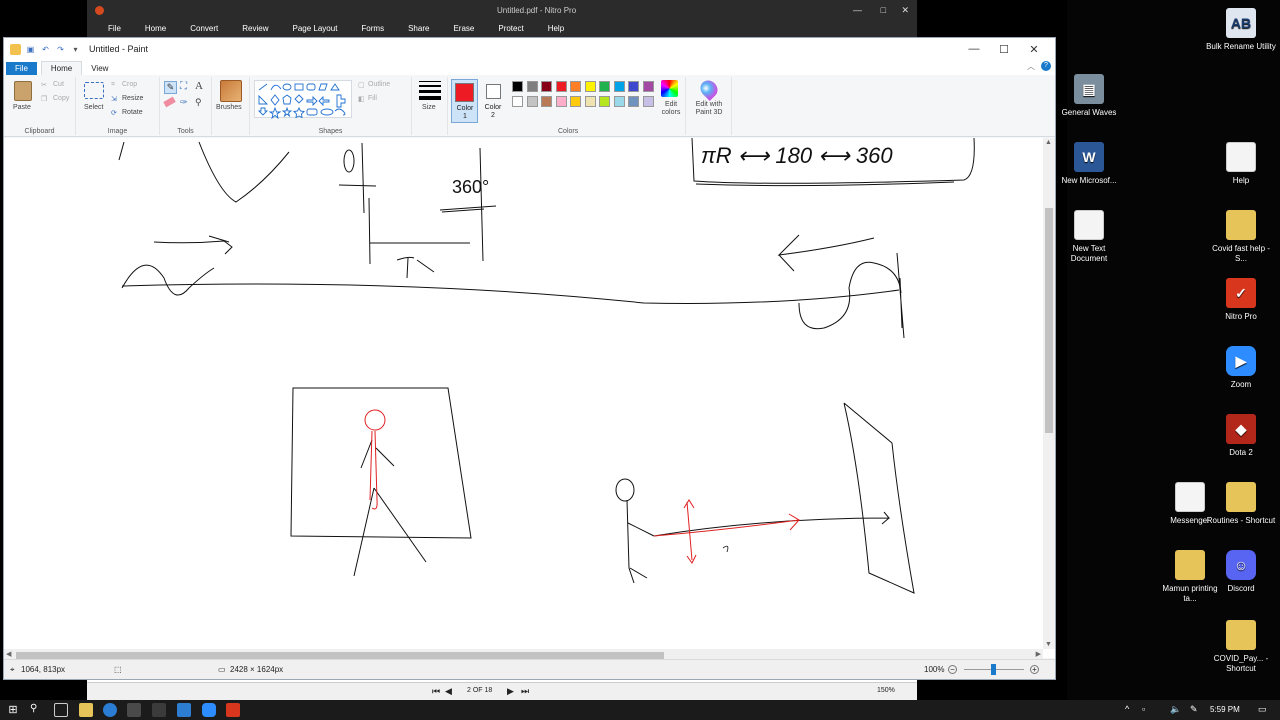 This screenshot has height=720, width=1280. What do you see at coordinates (13, 710) in the screenshot?
I see `start-icon: ⊞` at bounding box center [13, 710].